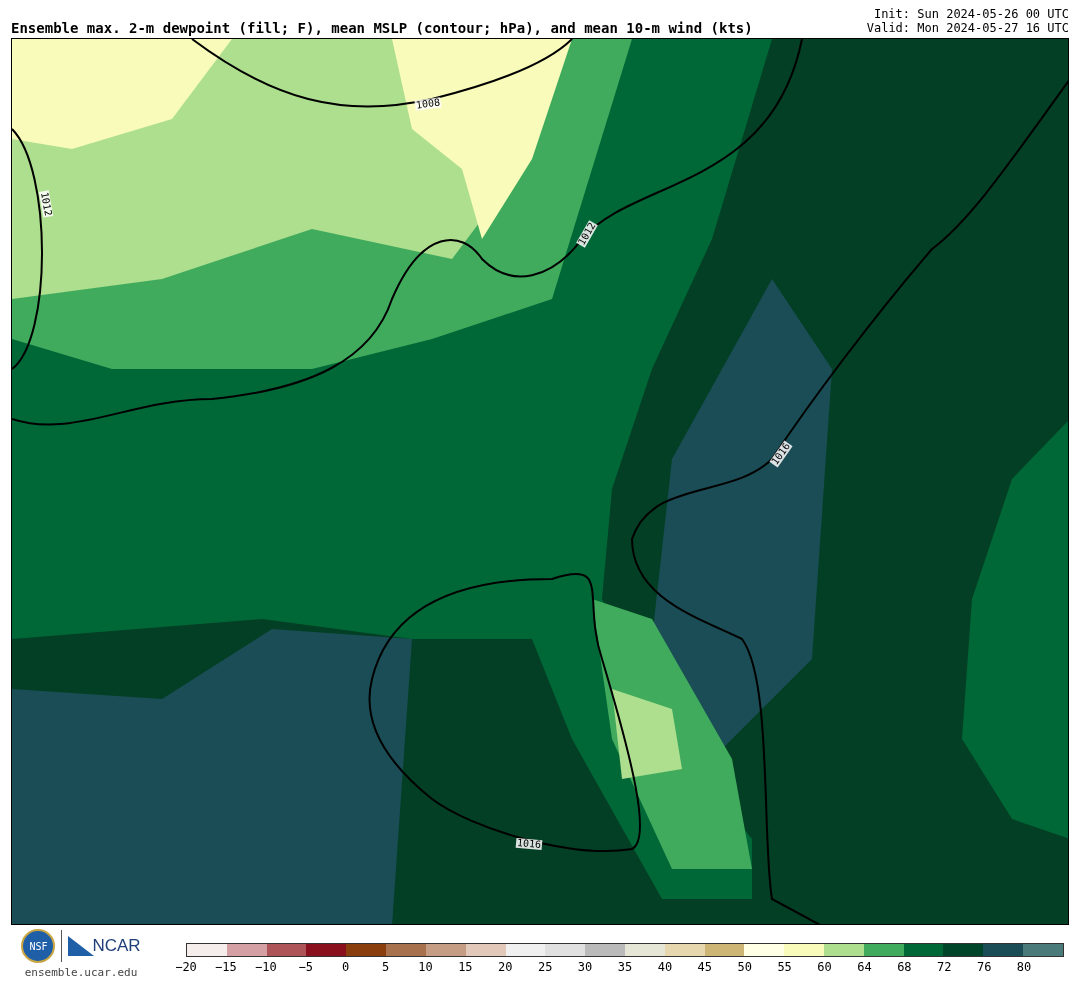 The width and height of the screenshot is (1080, 988). What do you see at coordinates (784, 967) in the screenshot?
I see `tick-label: 55` at bounding box center [784, 967].